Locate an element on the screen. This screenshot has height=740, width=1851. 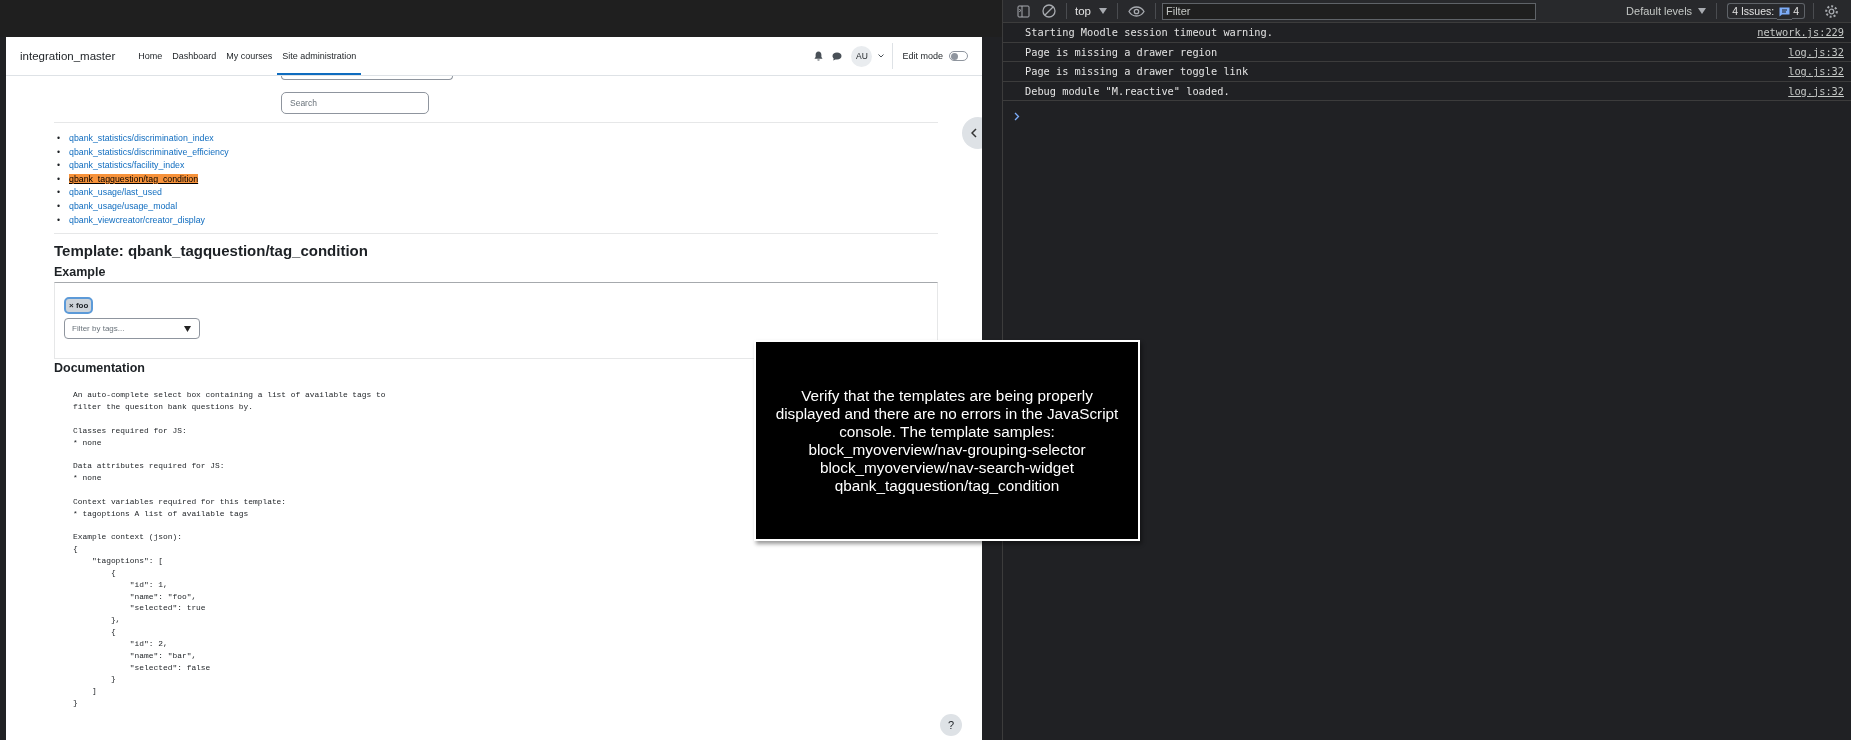
chevron-left-icon is located at coordinates (974, 133).